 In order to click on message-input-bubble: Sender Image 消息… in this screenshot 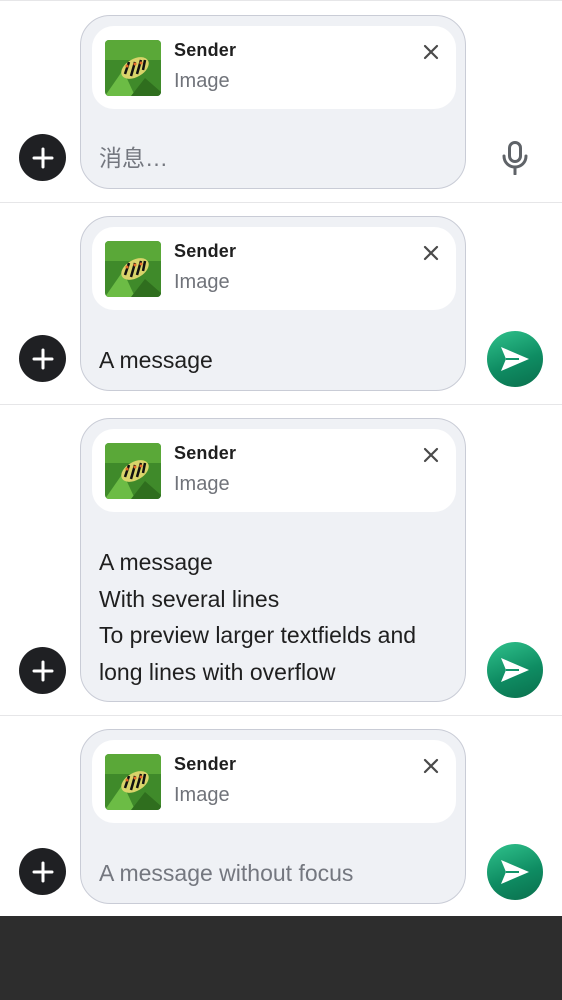, I will do `click(273, 102)`.